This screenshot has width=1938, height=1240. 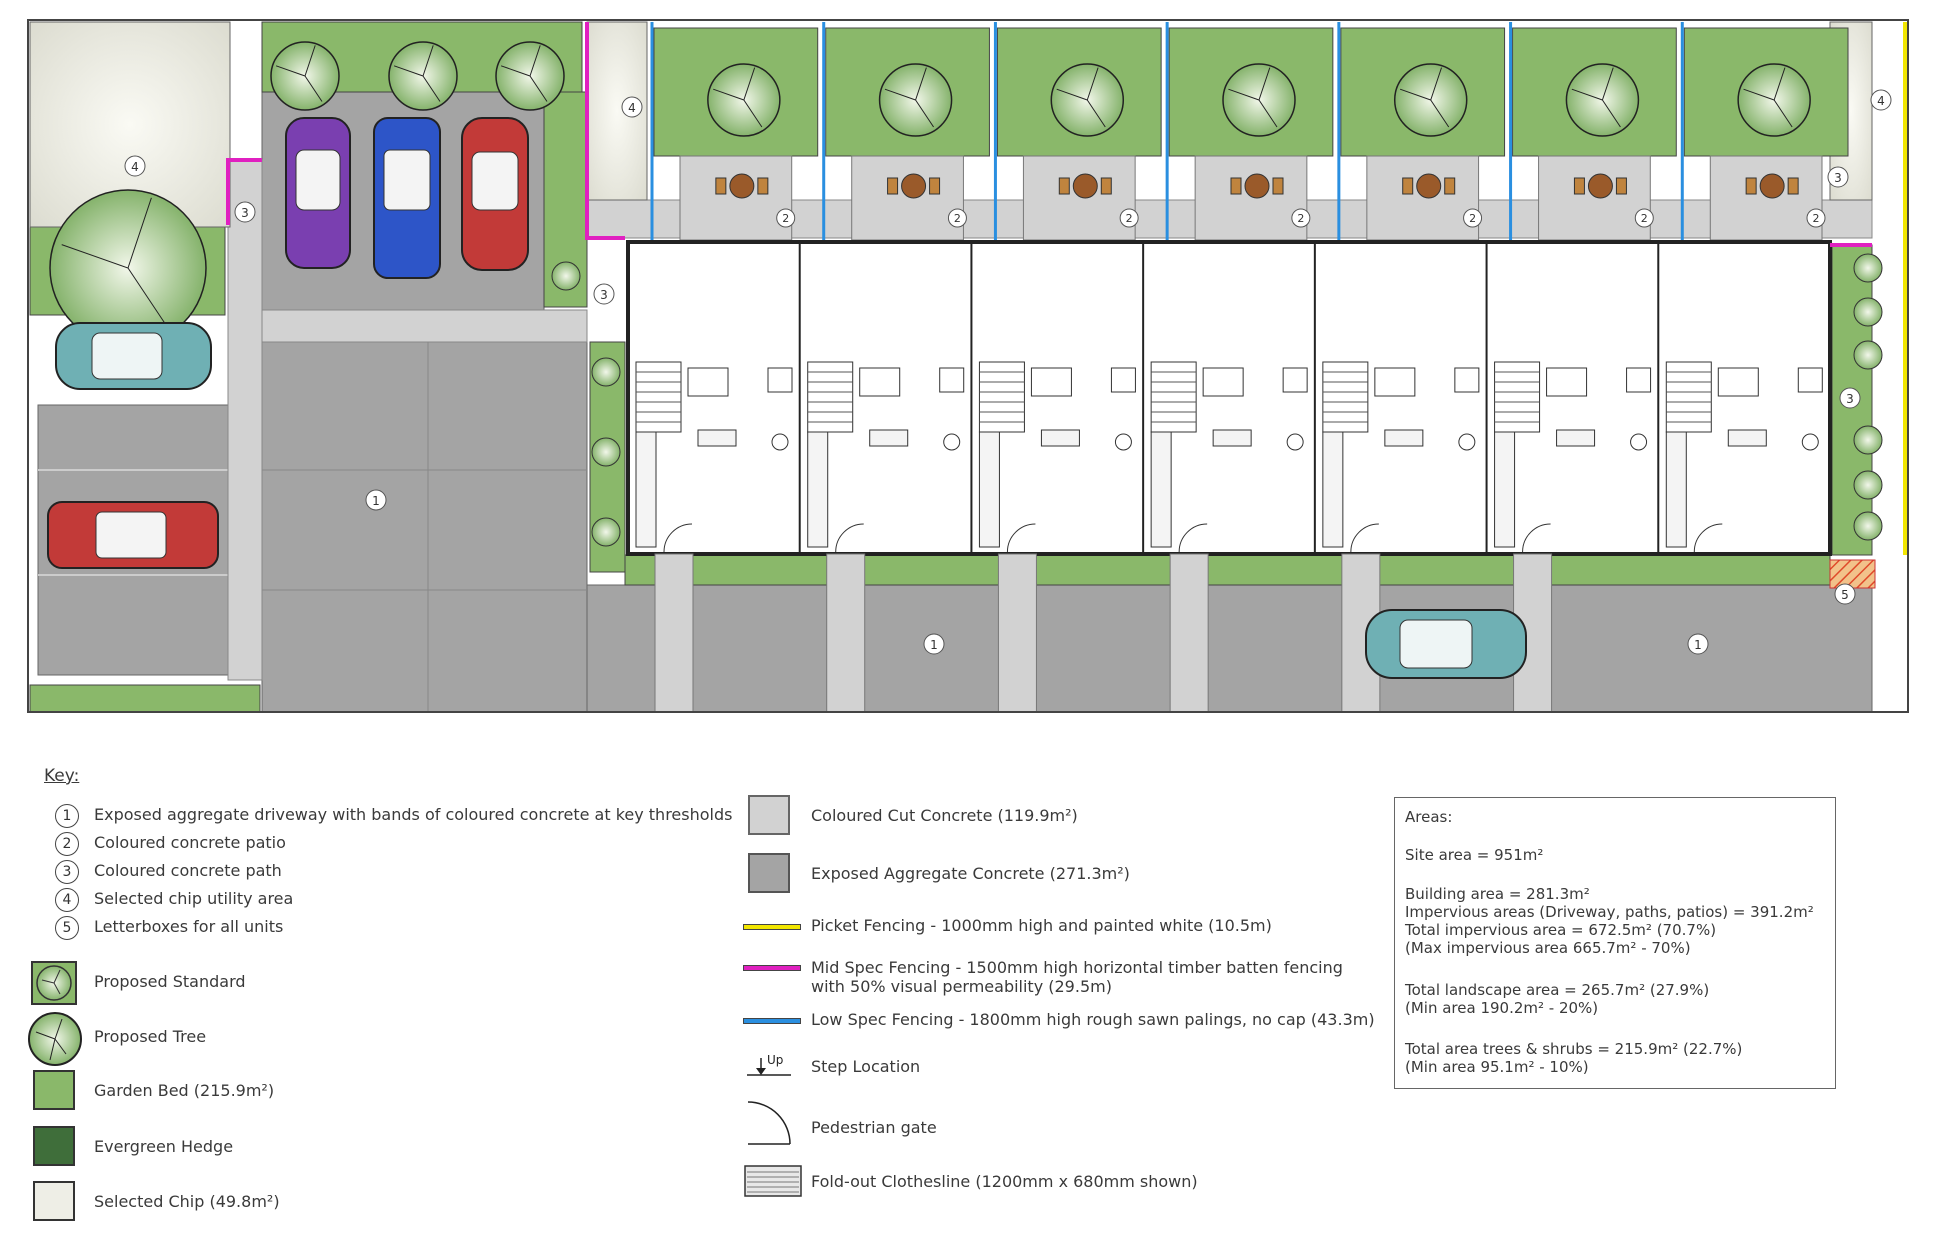 I want to click on site-area: Site area = 951m², so click(x=1474, y=855).